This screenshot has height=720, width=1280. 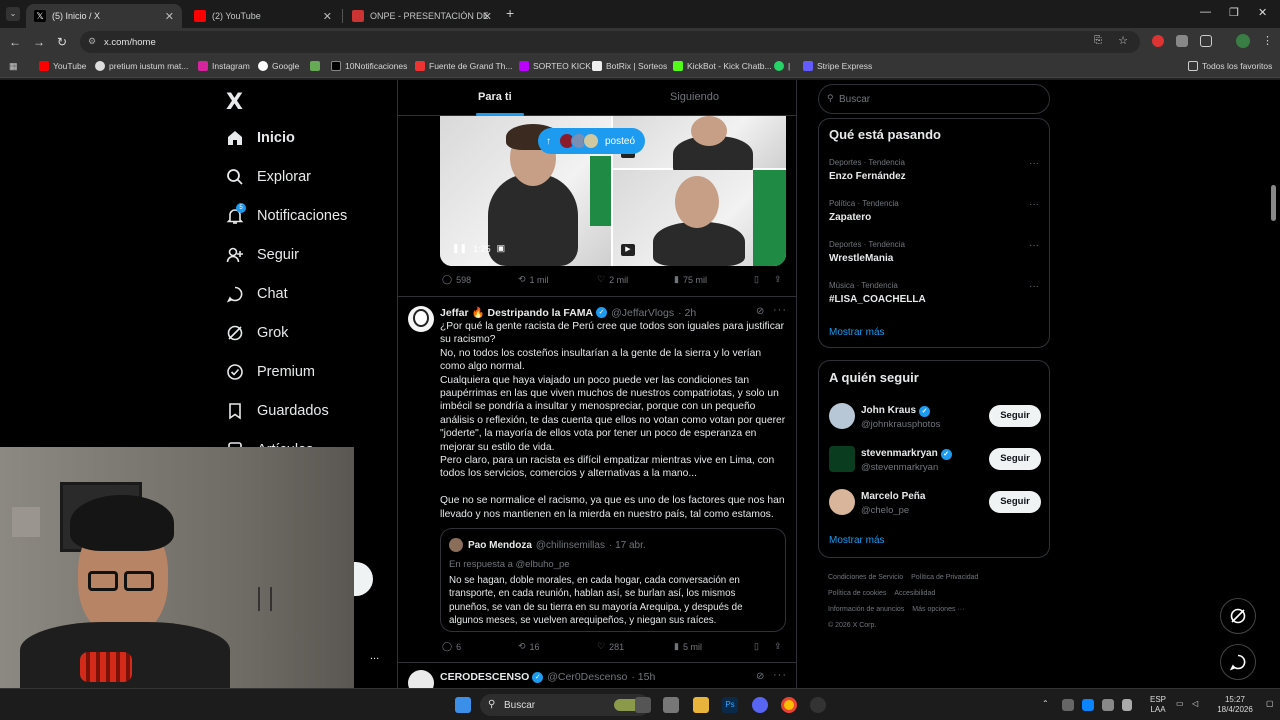 What do you see at coordinates (13, 14) in the screenshot?
I see `tab-search-button: ⌄` at bounding box center [13, 14].